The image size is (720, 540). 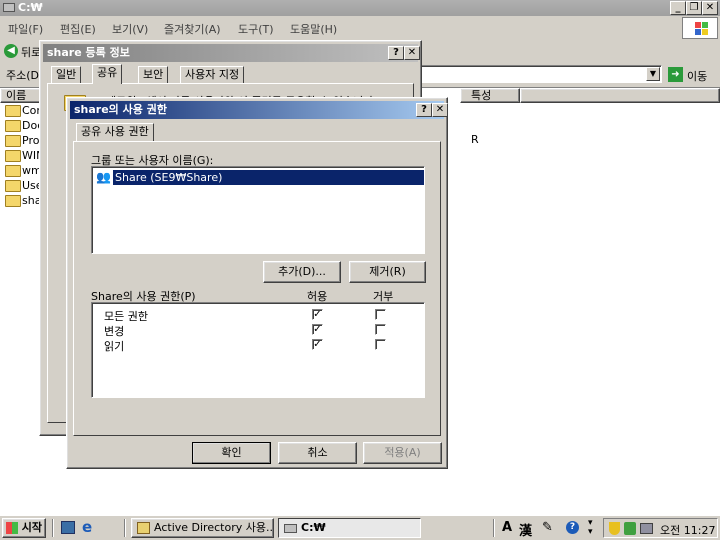 What do you see at coordinates (192, 29) in the screenshot?
I see `menu-favorites: 즐겨찾기(A)` at bounding box center [192, 29].